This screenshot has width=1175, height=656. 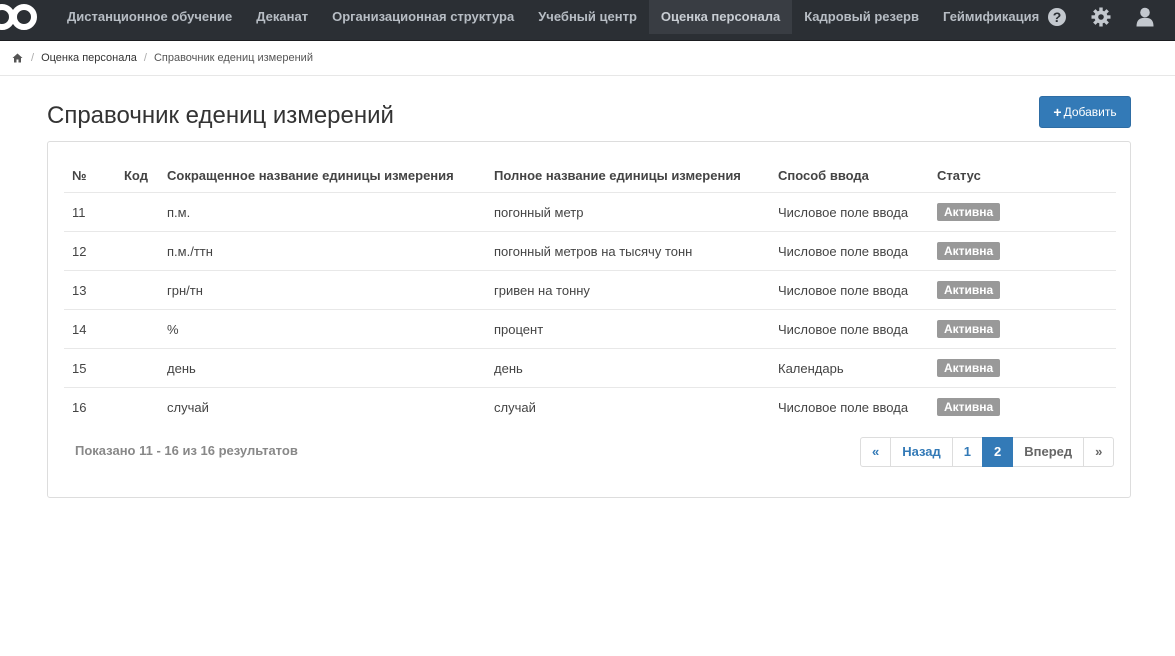 What do you see at coordinates (628, 212) in the screenshot?
I see `cell-full-name: погонный метр` at bounding box center [628, 212].